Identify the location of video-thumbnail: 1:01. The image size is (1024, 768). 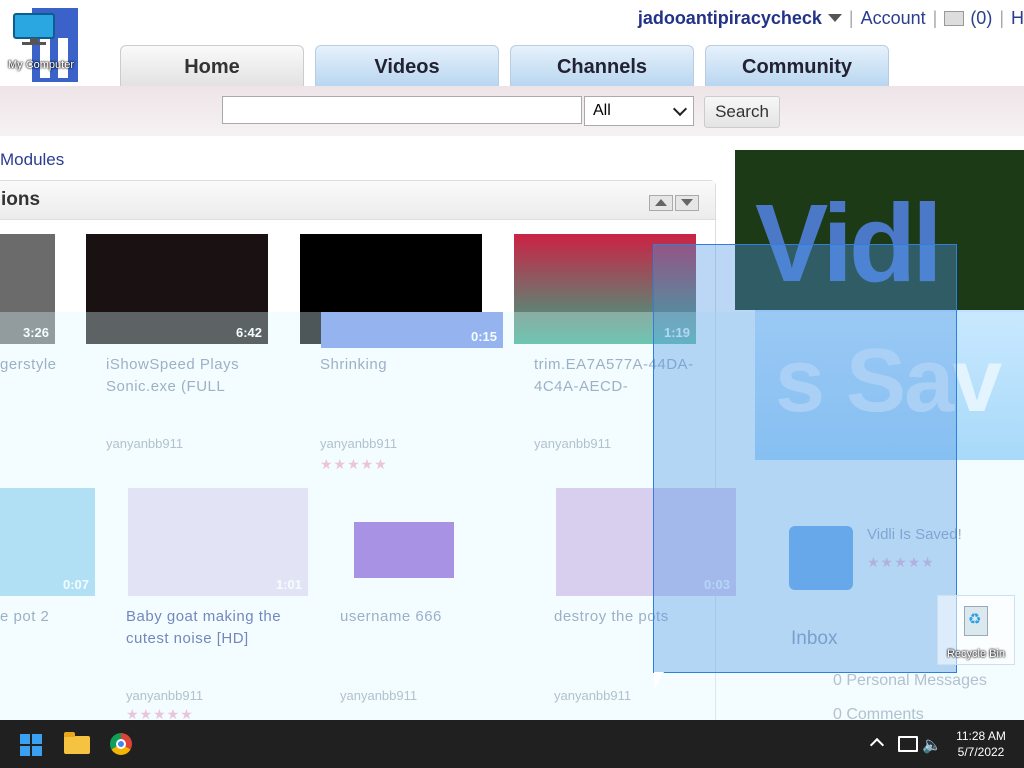
(218, 542).